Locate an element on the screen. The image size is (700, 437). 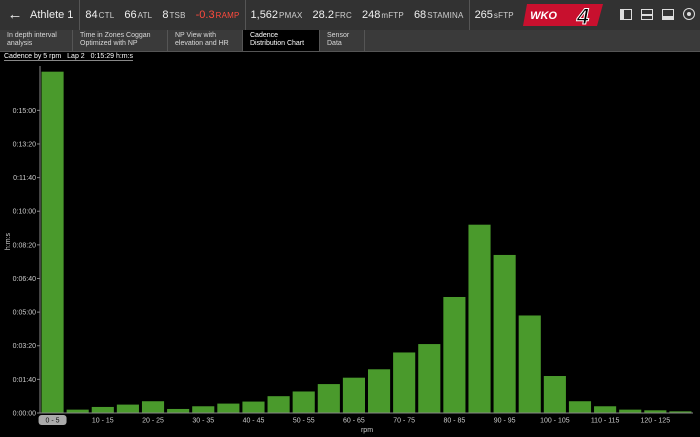
x-tick-label: 0 - 5 is located at coordinates (53, 421).